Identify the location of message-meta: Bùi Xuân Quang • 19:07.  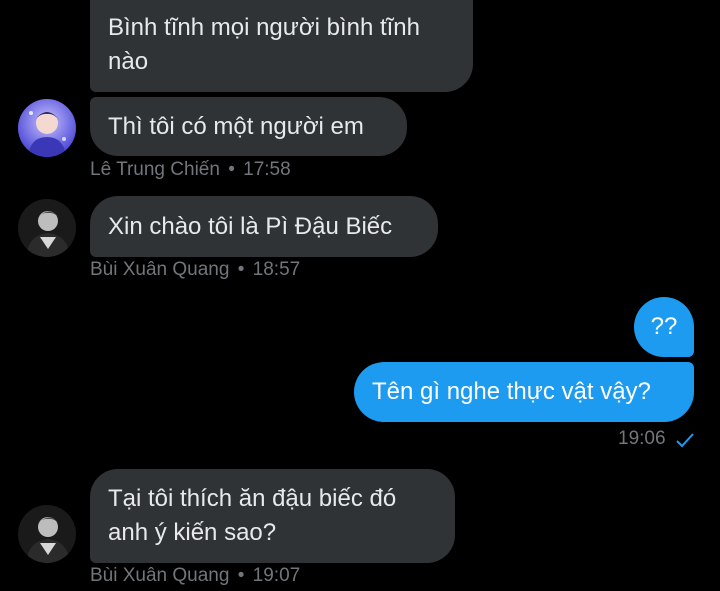
(195, 576).